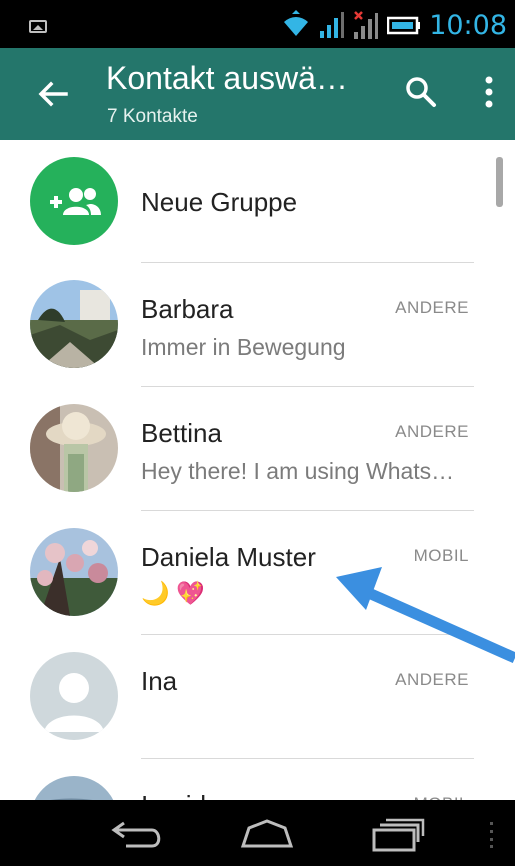 The height and width of the screenshot is (866, 515). Describe the element at coordinates (468, 25) in the screenshot. I see `clock: 10:08` at that location.